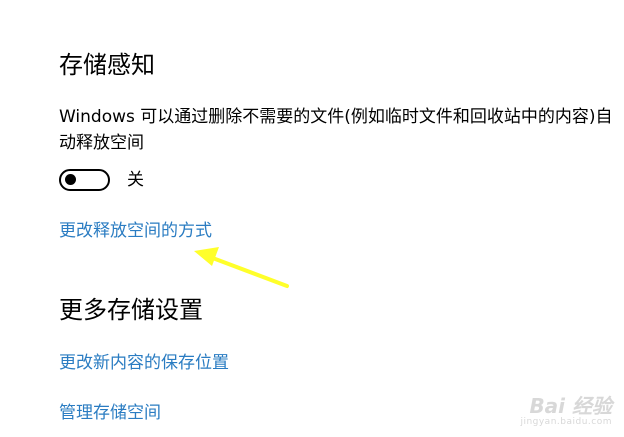 The width and height of the screenshot is (624, 437). Describe the element at coordinates (70, 179) in the screenshot. I see `toggle-knob` at that location.